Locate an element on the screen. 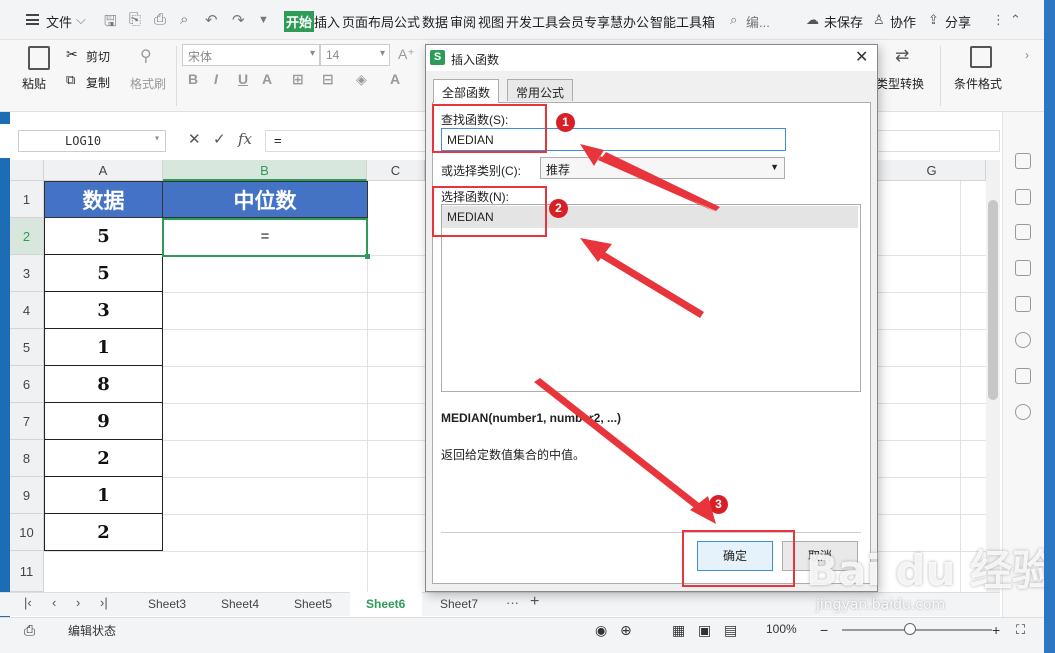 The height and width of the screenshot is (653, 1055). zoom-slider-handle is located at coordinates (910, 629).